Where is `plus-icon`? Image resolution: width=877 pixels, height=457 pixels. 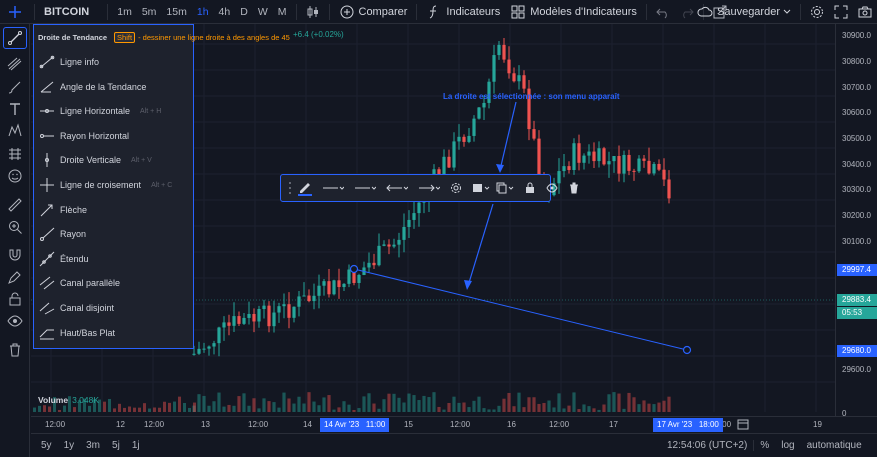
plus-icon is located at coordinates (15, 11).